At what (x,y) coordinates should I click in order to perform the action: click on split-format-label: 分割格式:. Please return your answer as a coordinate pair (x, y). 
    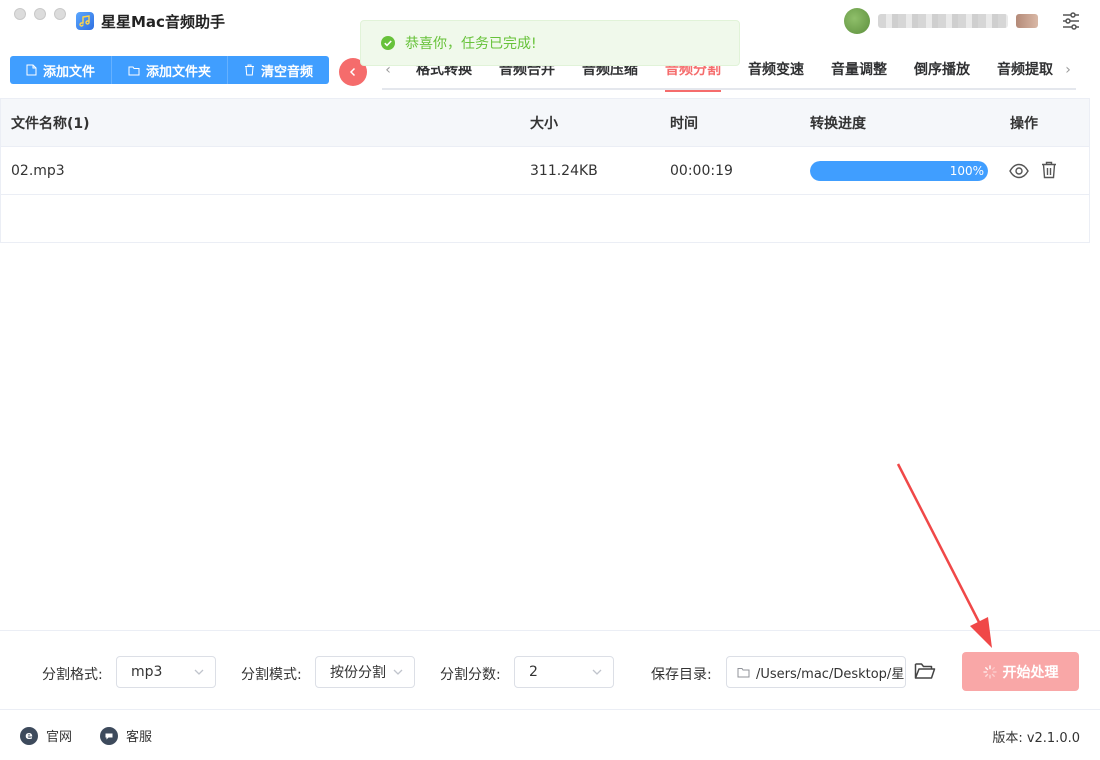
    Looking at the image, I should click on (72, 675).